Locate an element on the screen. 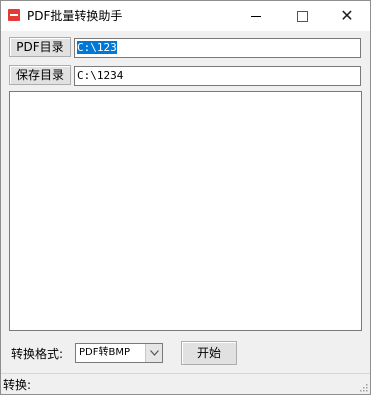  app-icon is located at coordinates (14, 15).